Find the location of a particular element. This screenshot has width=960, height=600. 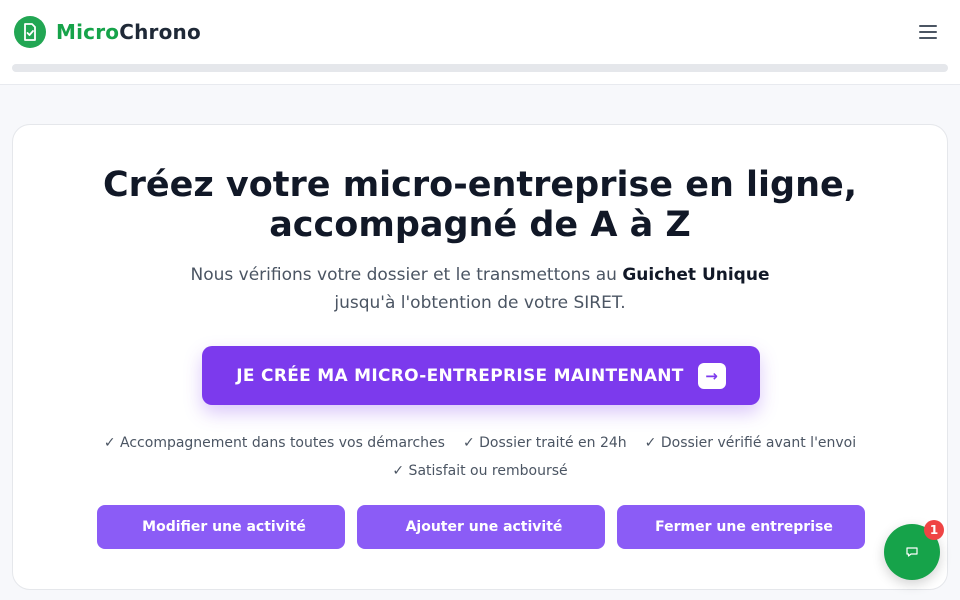

brand-name: MicroChrono is located at coordinates (128, 32).